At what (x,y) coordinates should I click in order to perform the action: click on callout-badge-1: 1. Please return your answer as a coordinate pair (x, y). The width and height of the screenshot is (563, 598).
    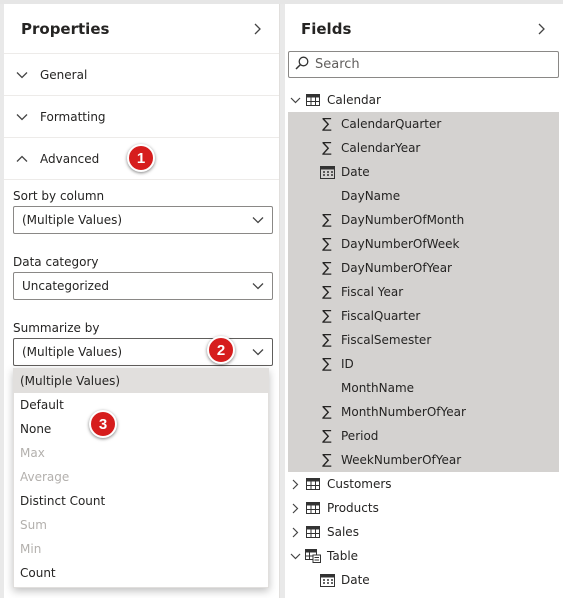
    Looking at the image, I should click on (141, 158).